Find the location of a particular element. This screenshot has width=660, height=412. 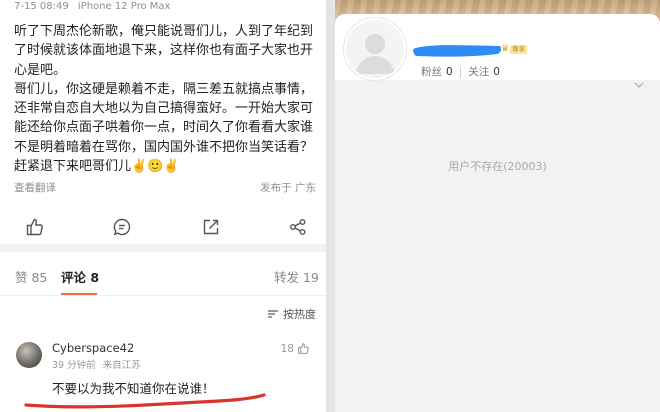

tab-comments: 评论 8 is located at coordinates (80, 276).